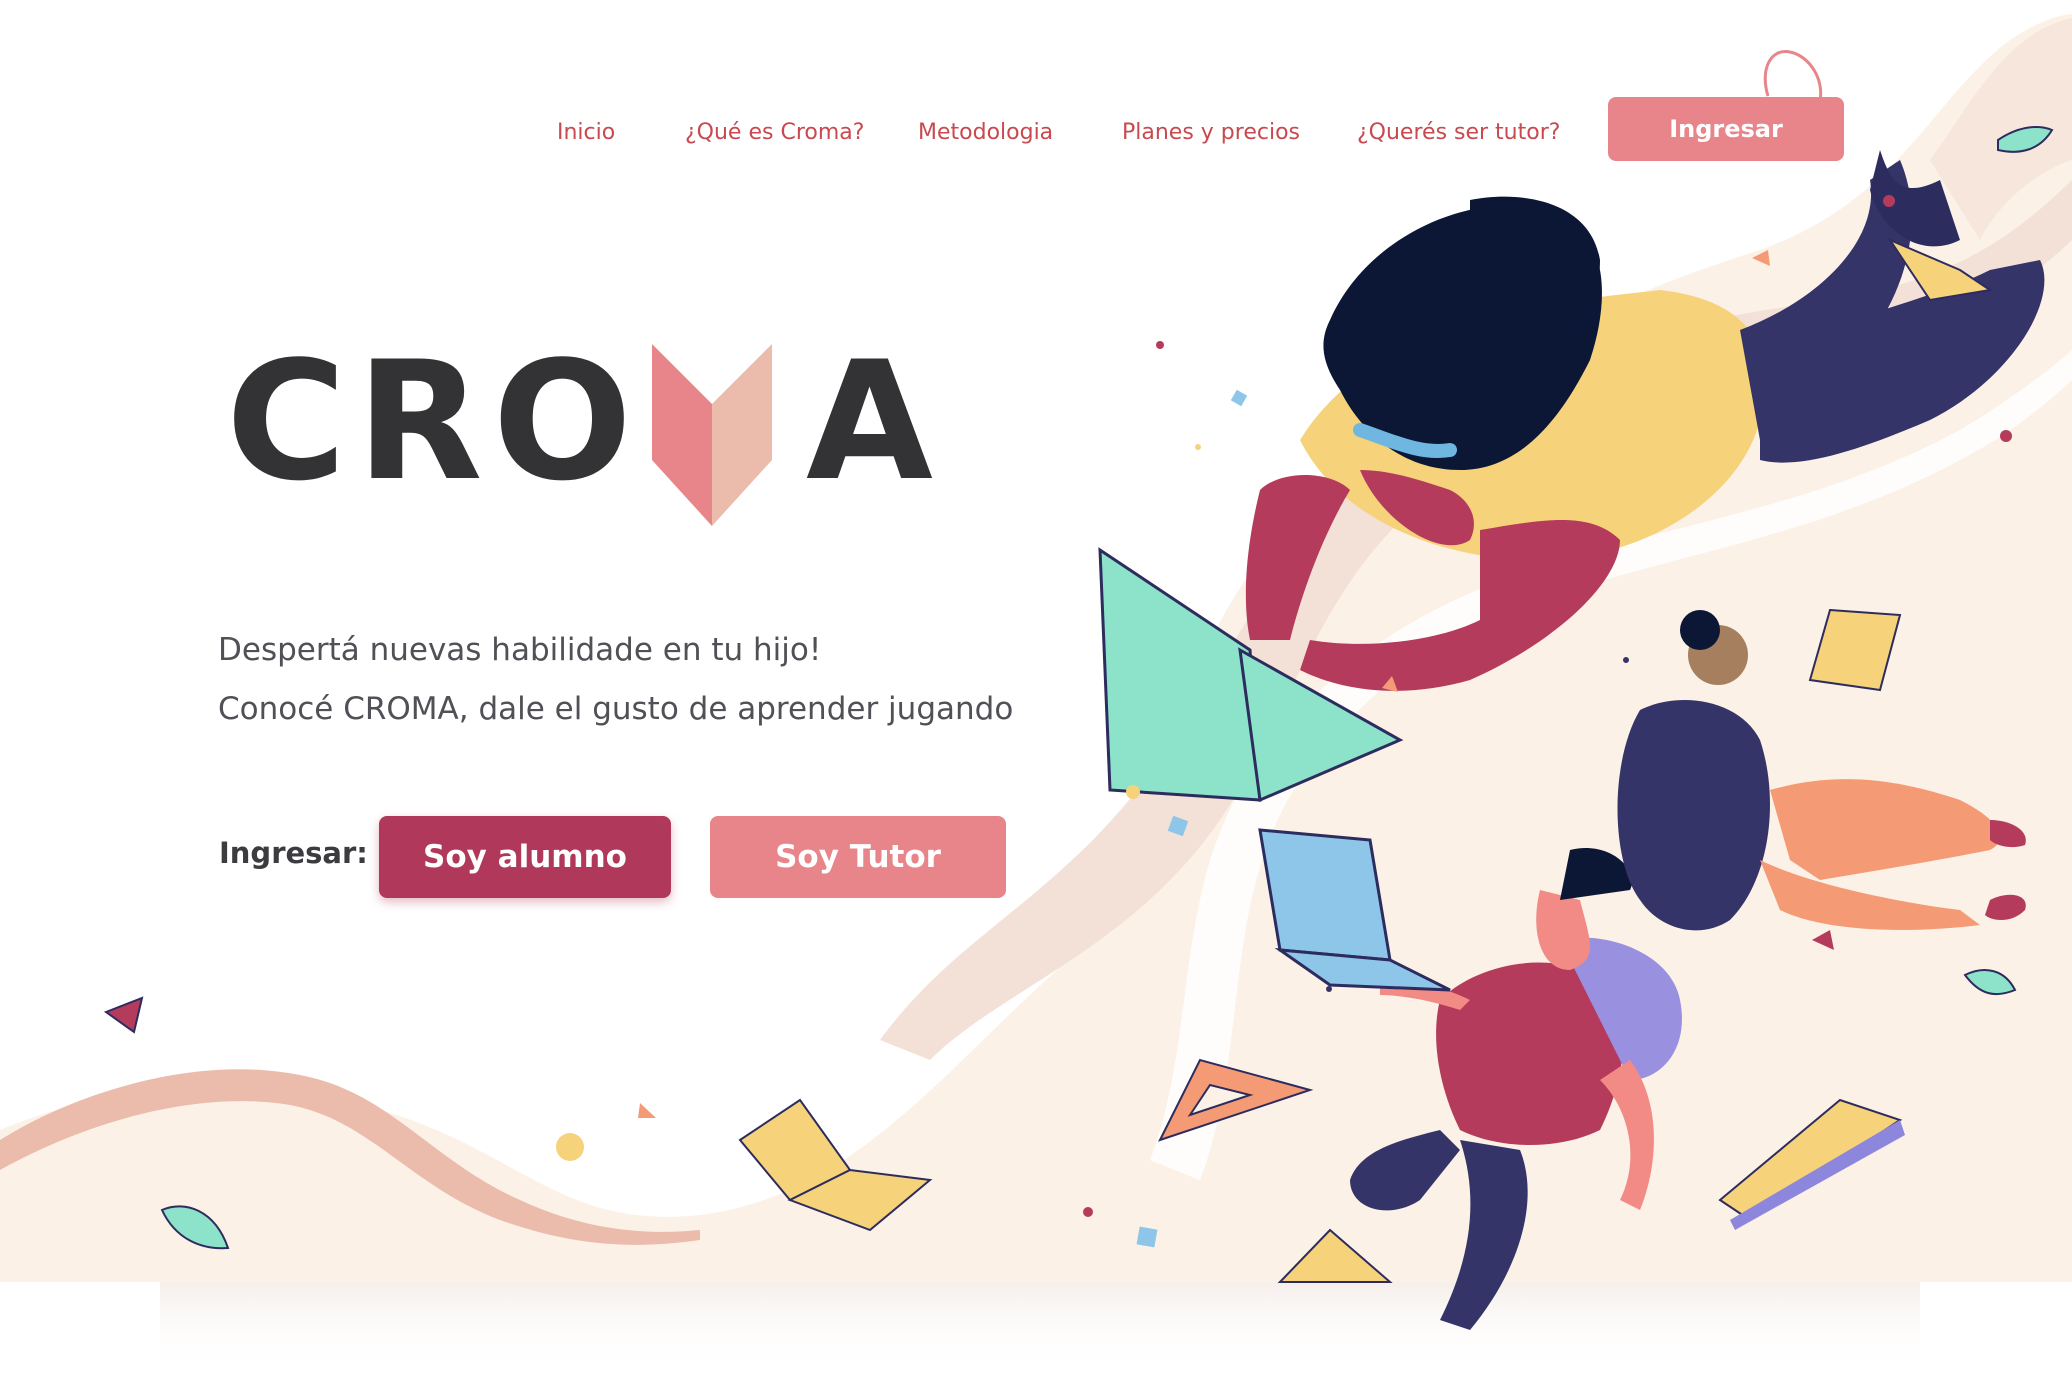 This screenshot has width=2072, height=1384. I want to click on nav-link-que-es-croma: ¿Qué es Croma?, so click(774, 133).